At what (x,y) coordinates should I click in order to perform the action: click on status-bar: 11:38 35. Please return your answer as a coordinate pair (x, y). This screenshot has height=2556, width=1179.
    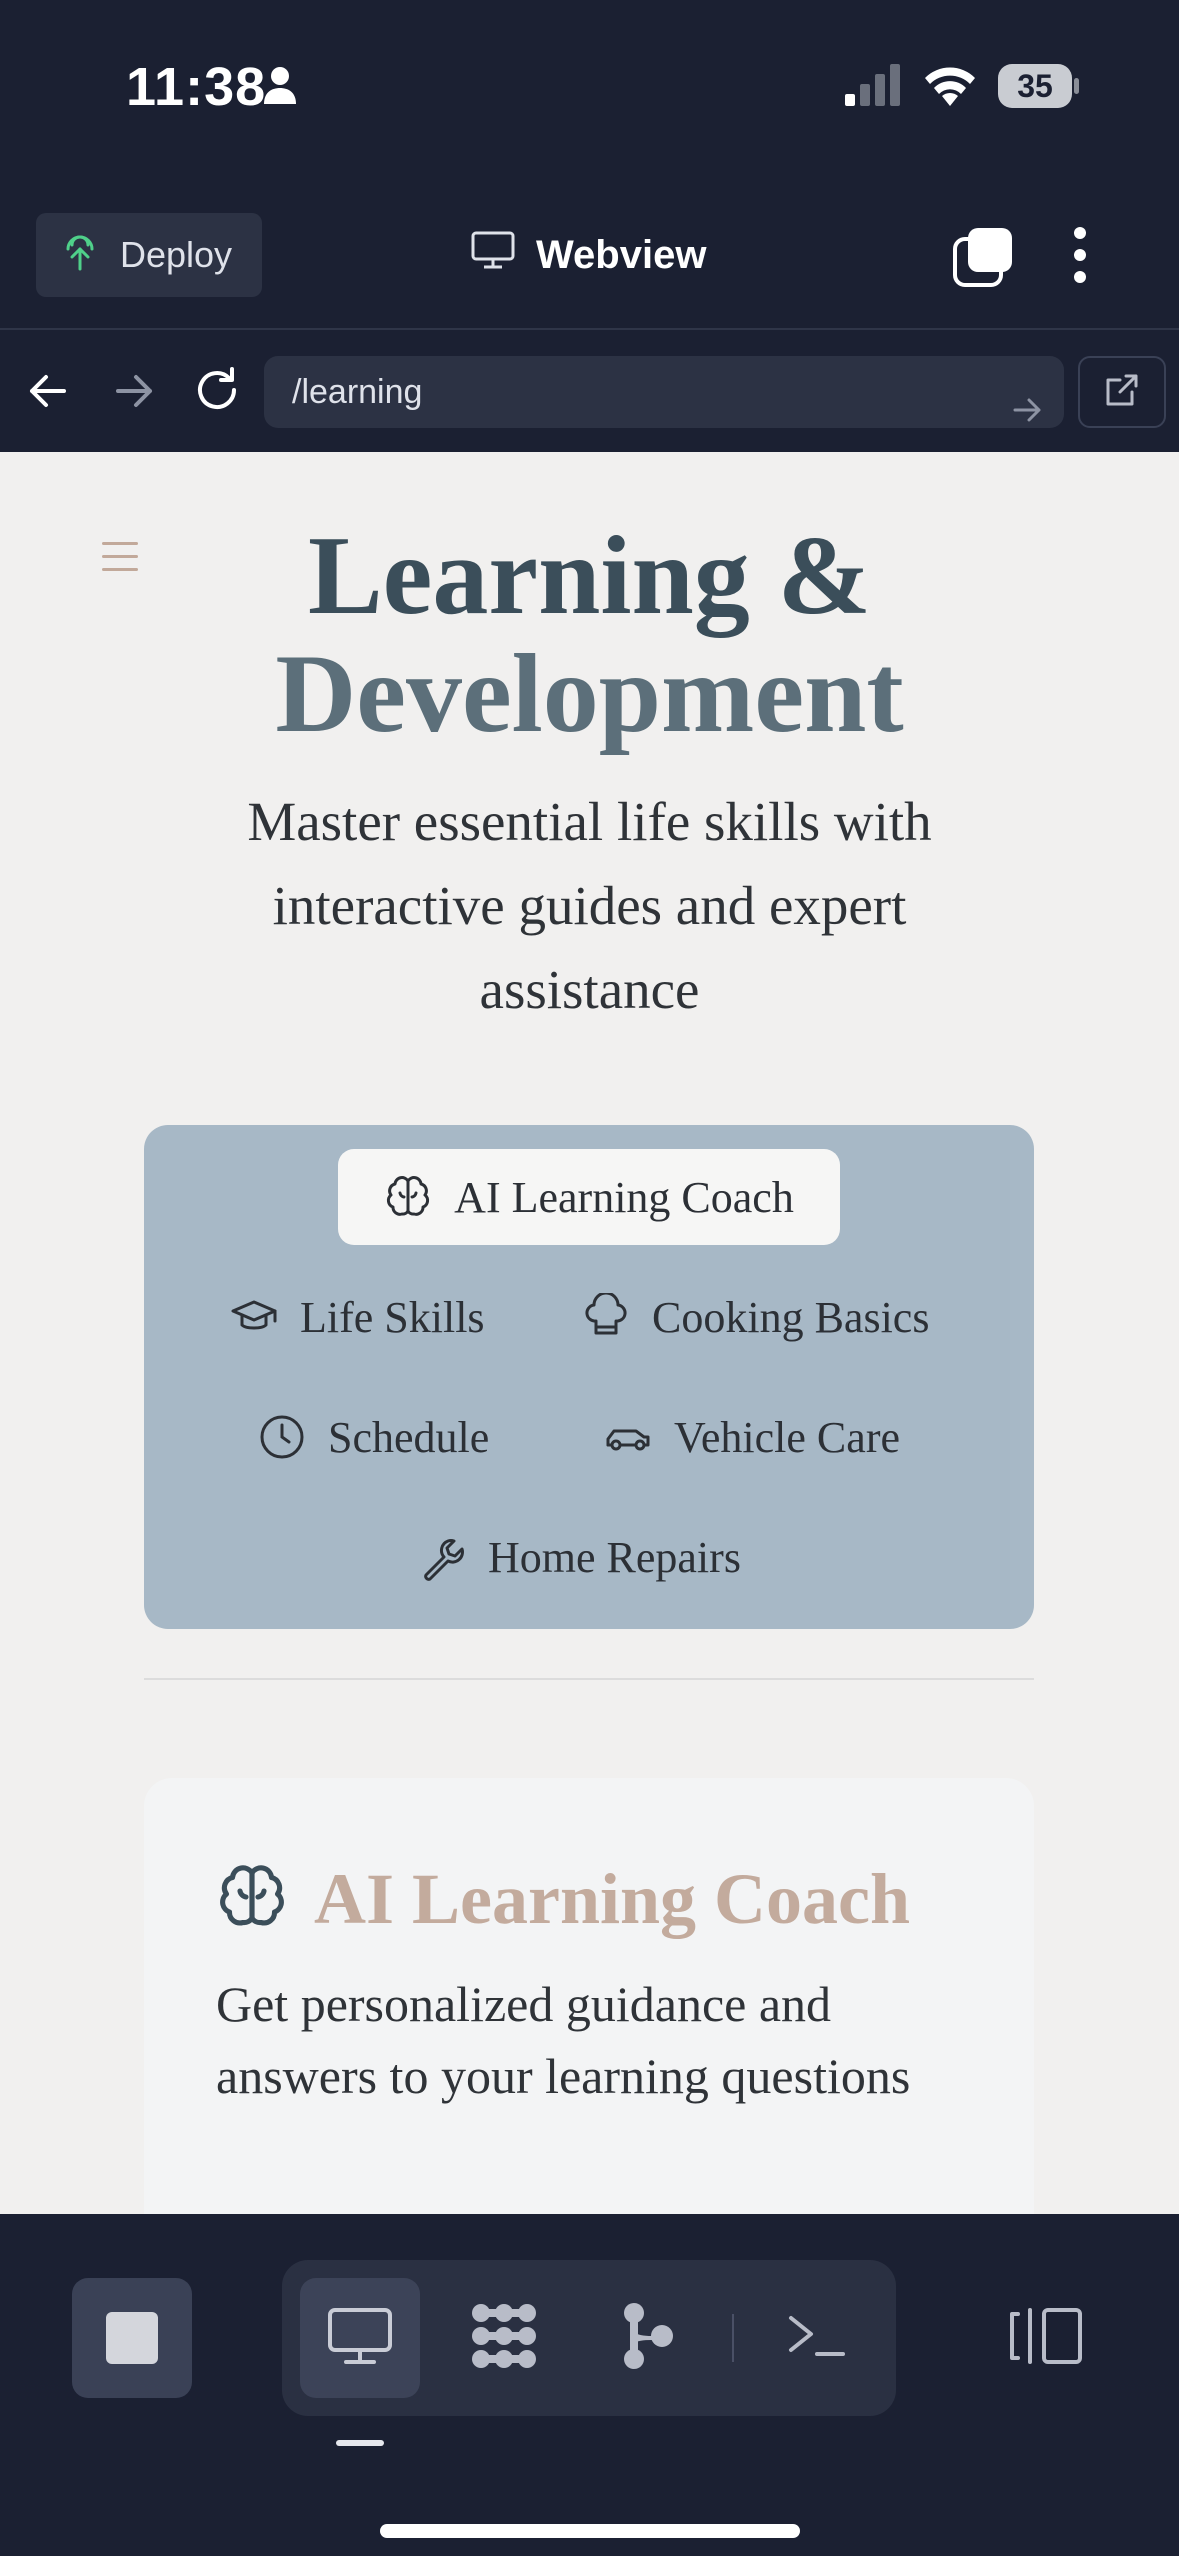
    Looking at the image, I should click on (589, 87).